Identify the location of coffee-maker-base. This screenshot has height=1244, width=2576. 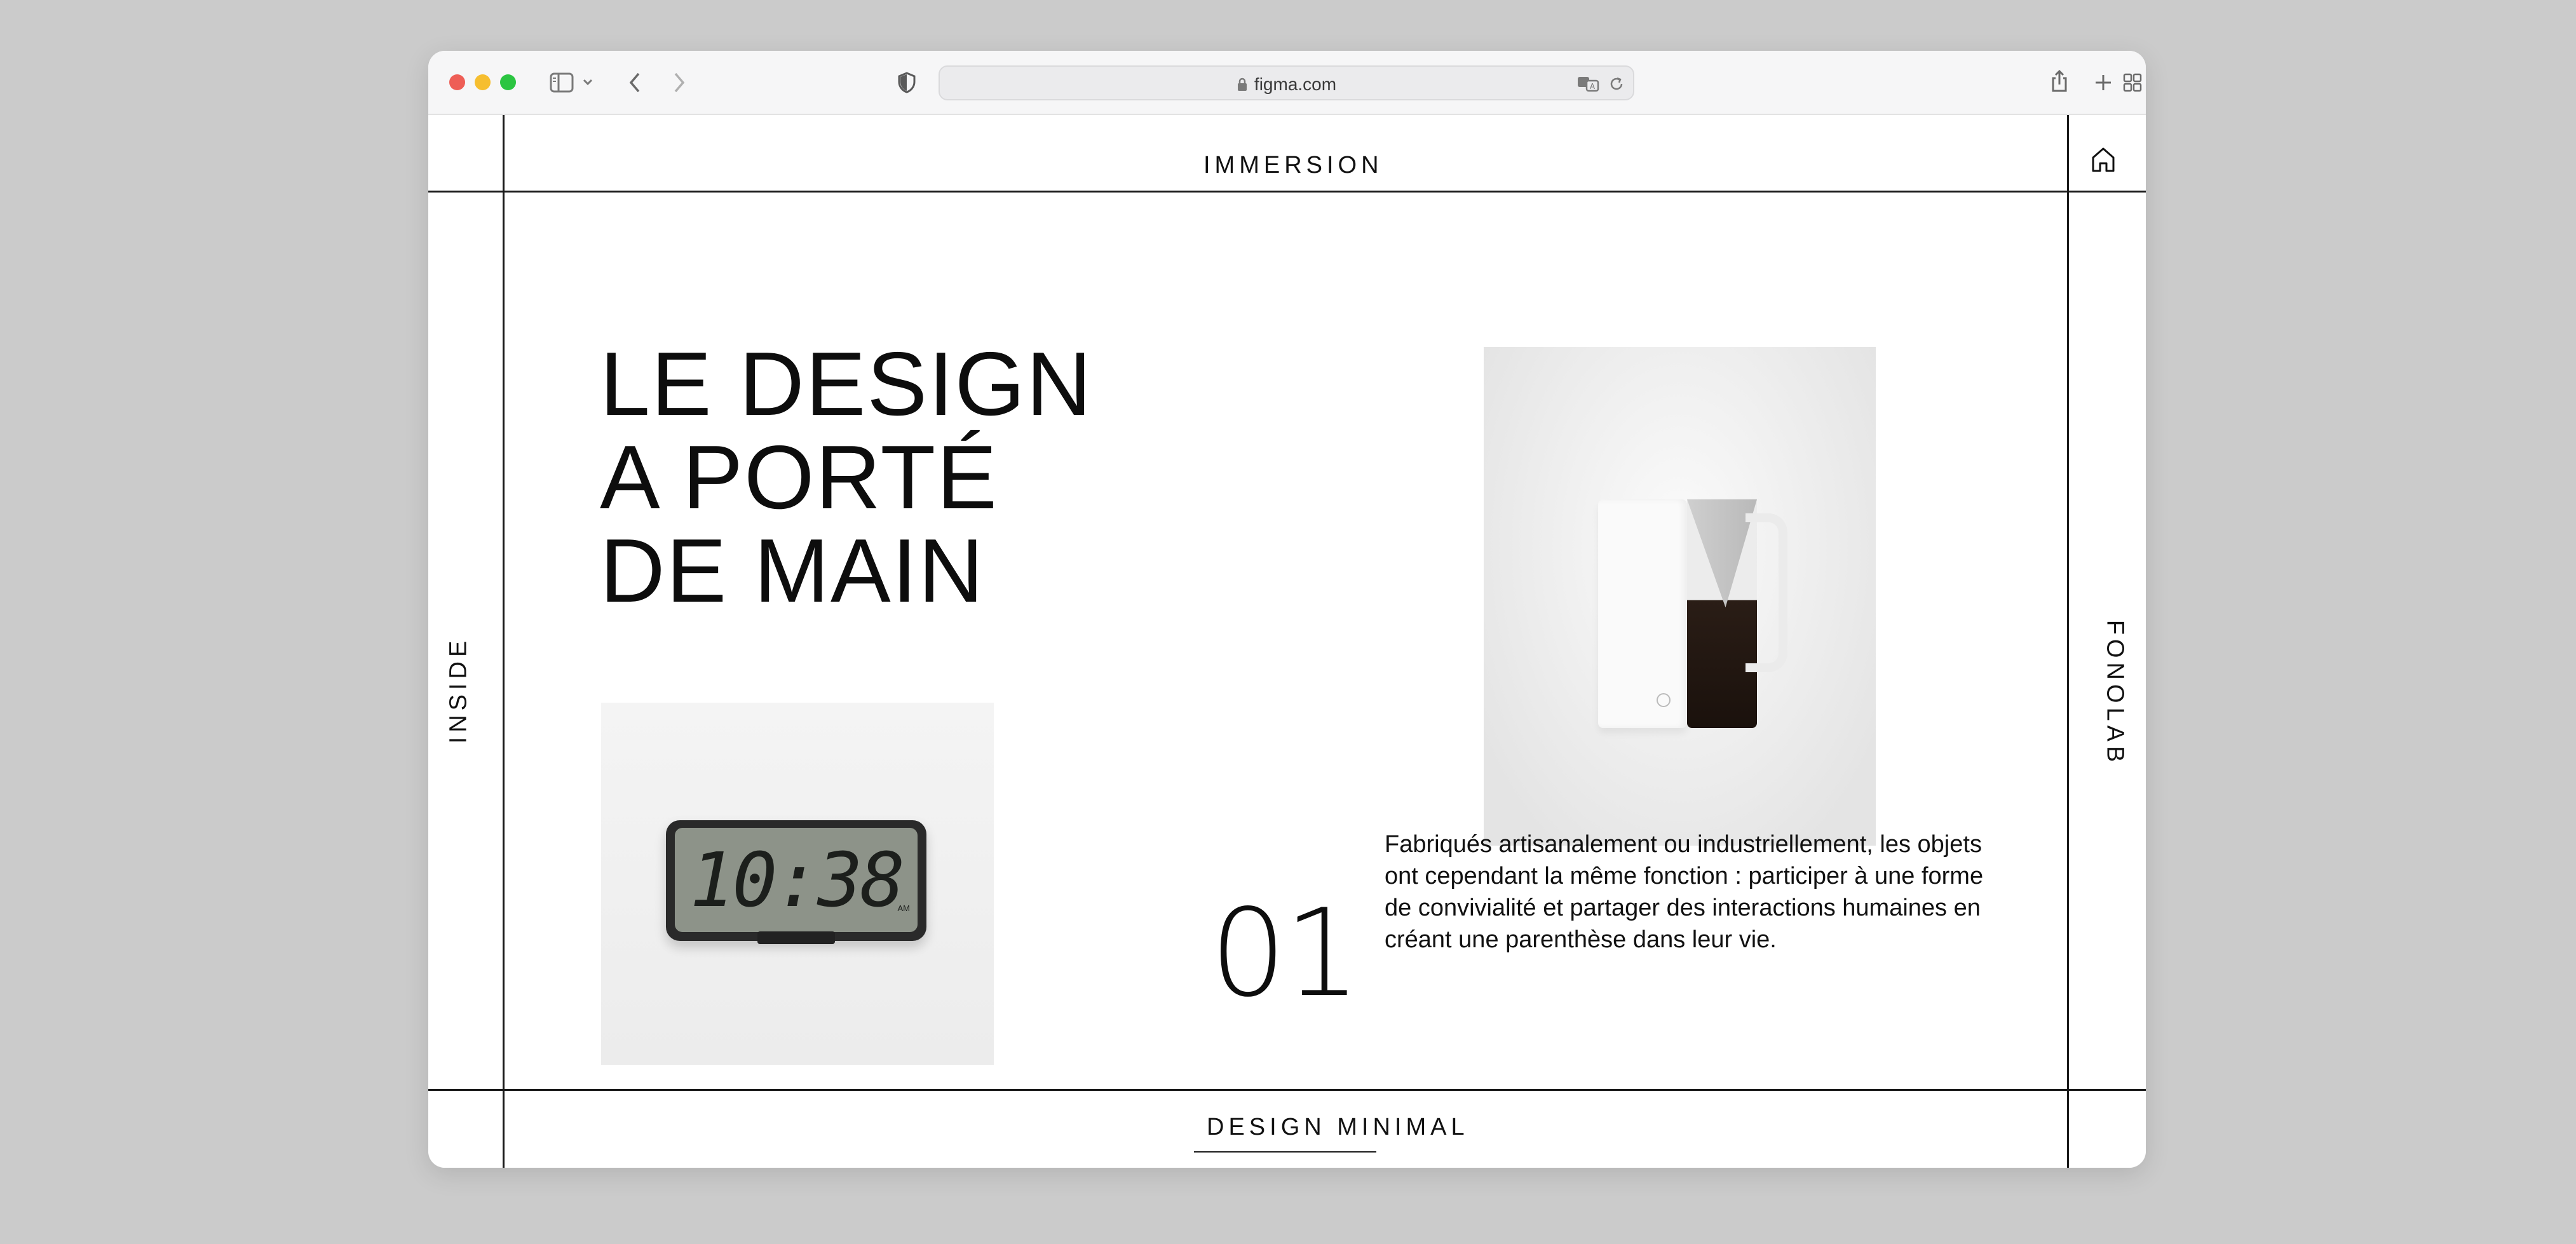
(1642, 613).